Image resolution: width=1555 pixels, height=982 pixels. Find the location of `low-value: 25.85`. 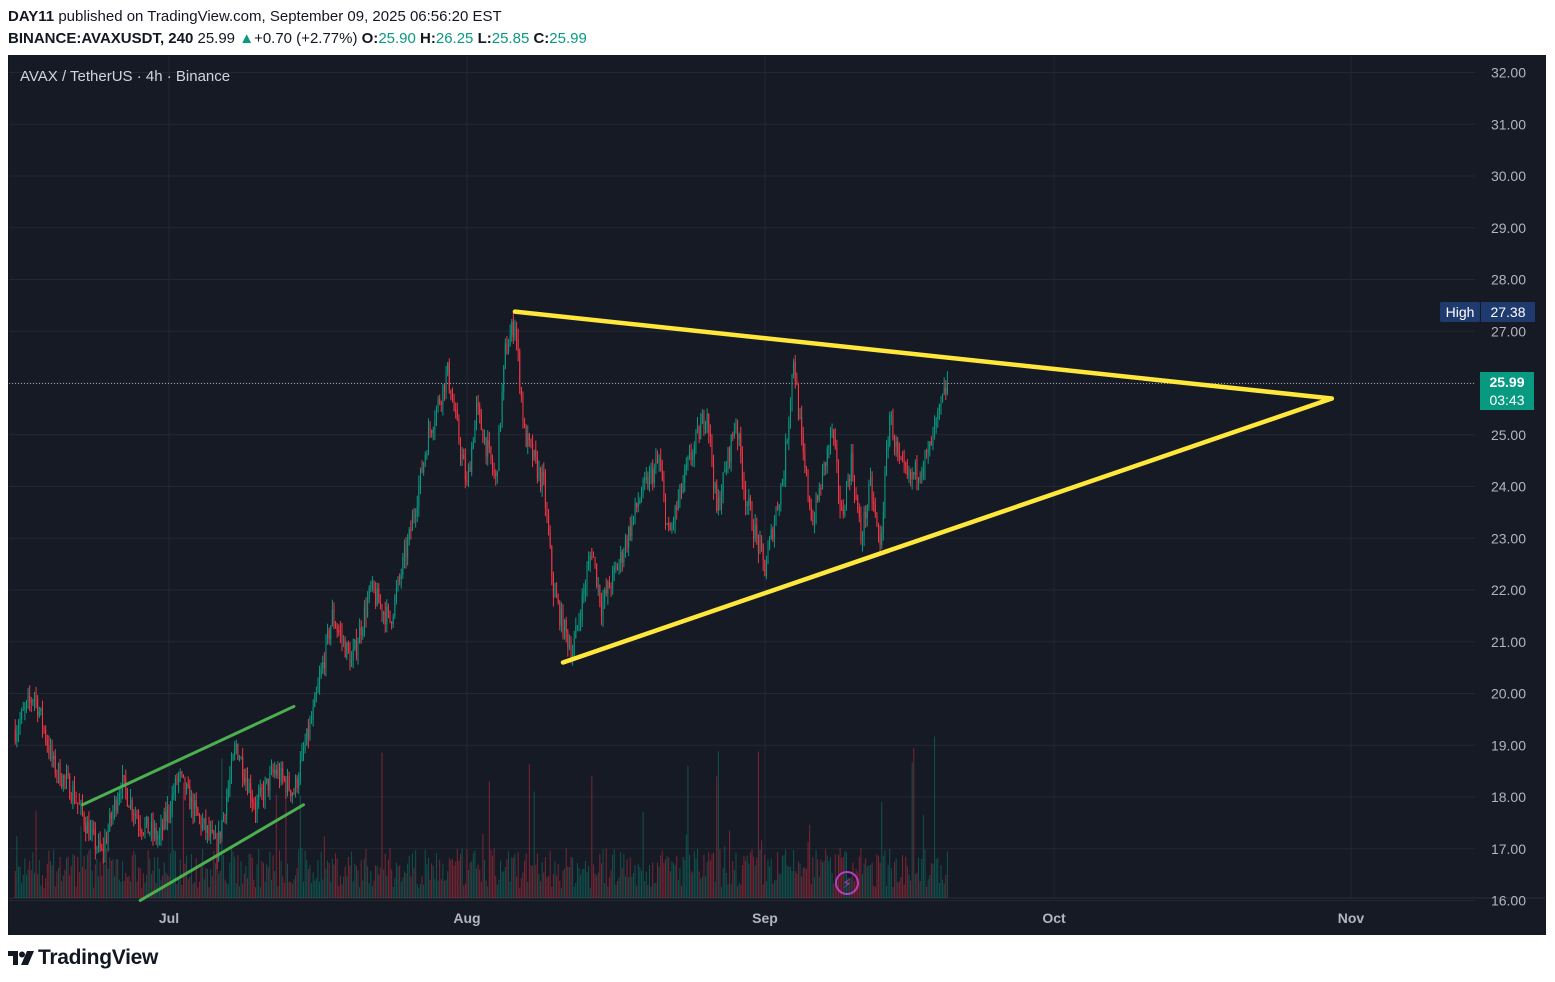

low-value: 25.85 is located at coordinates (510, 38).